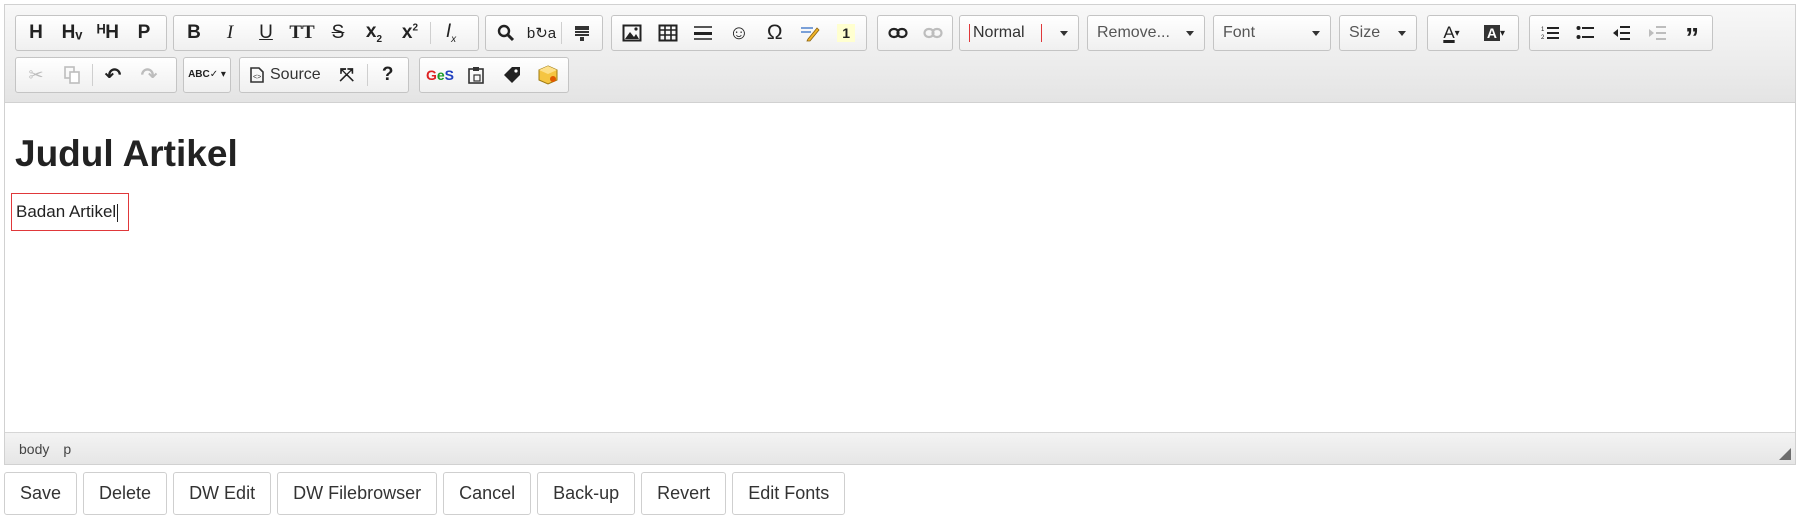 This screenshot has height=517, width=1800. I want to click on path-item-body: body, so click(34, 449).